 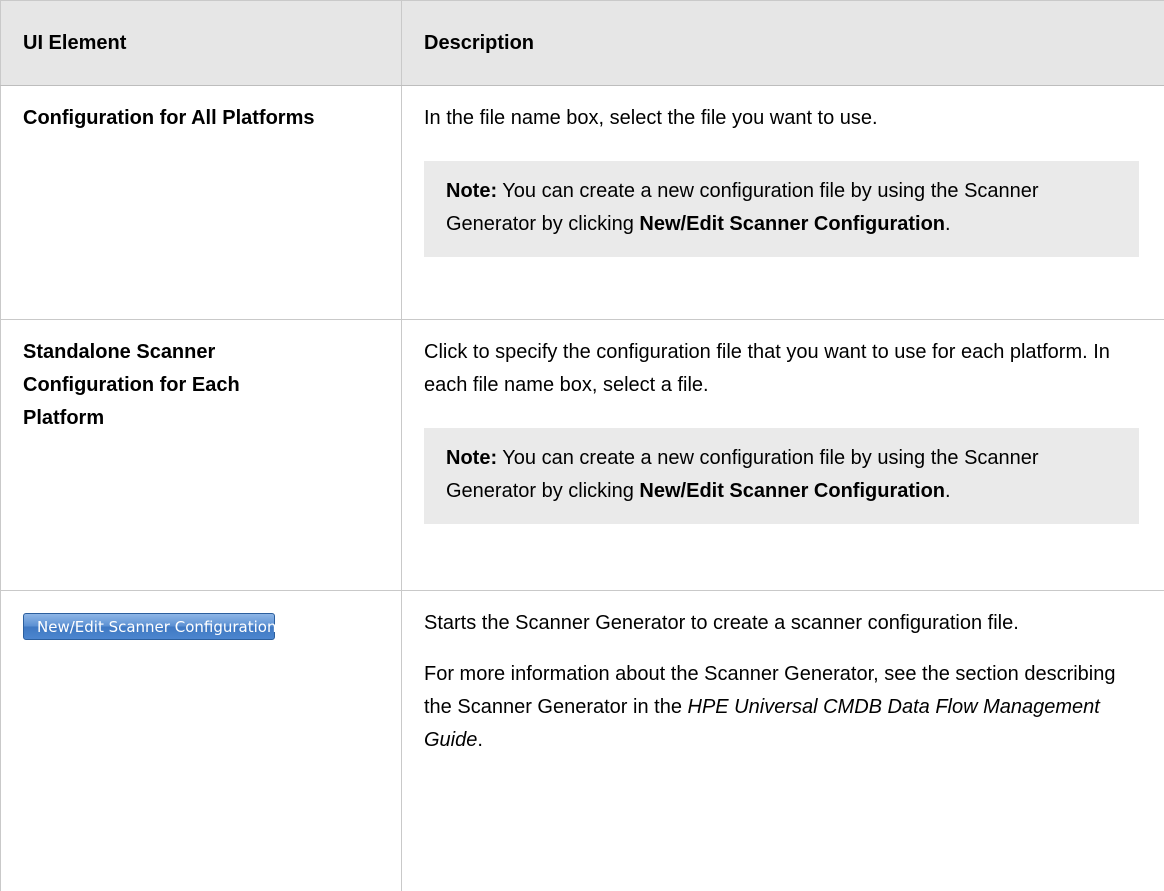 I want to click on header-ui-element: UI Element, so click(x=201, y=43).